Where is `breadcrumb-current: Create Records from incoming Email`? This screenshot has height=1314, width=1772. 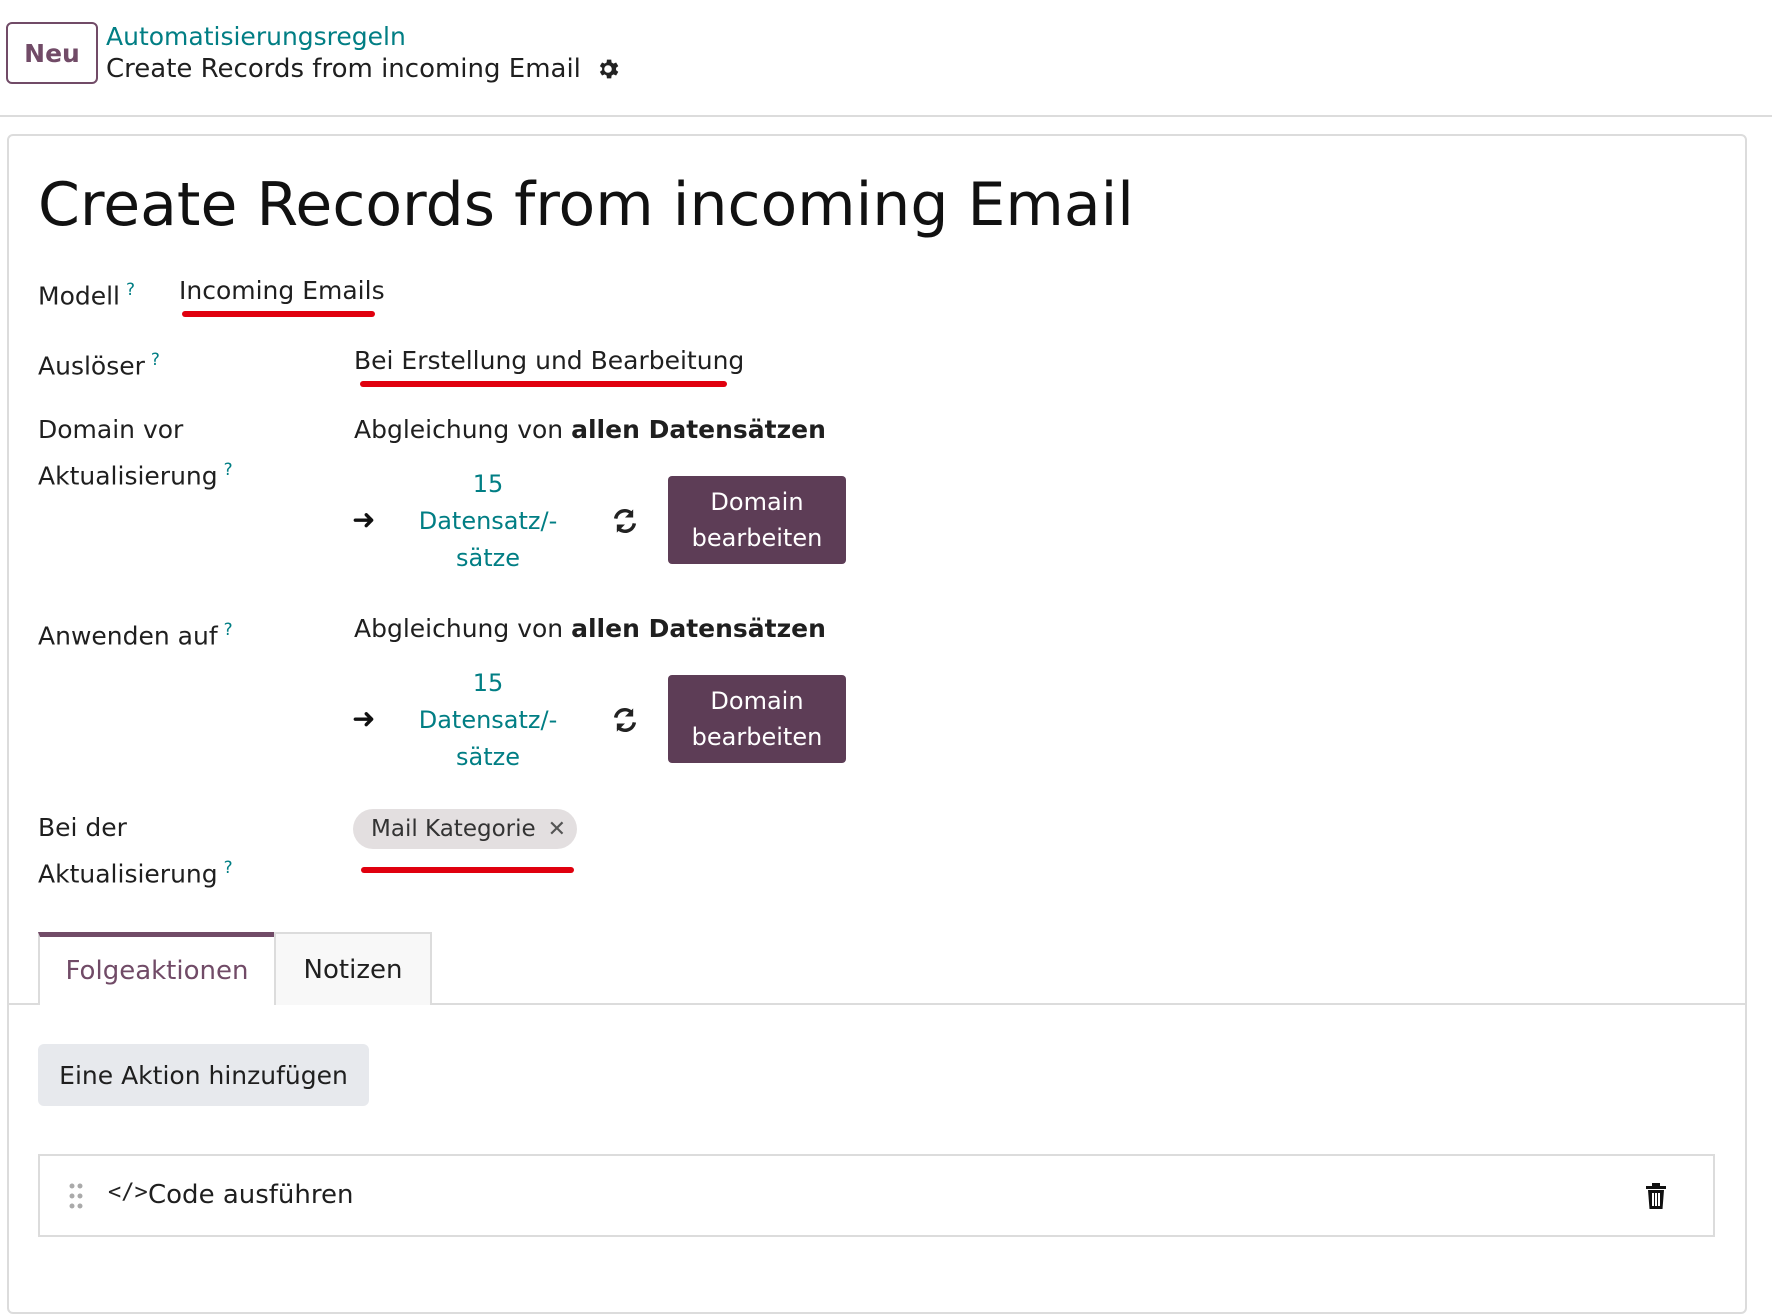 breadcrumb-current: Create Records from incoming Email is located at coordinates (363, 69).